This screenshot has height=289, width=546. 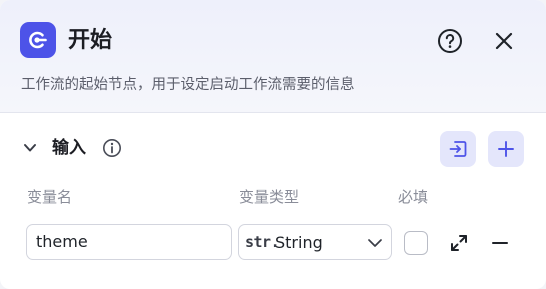 I want to click on panel-title: 开始, so click(x=90, y=40).